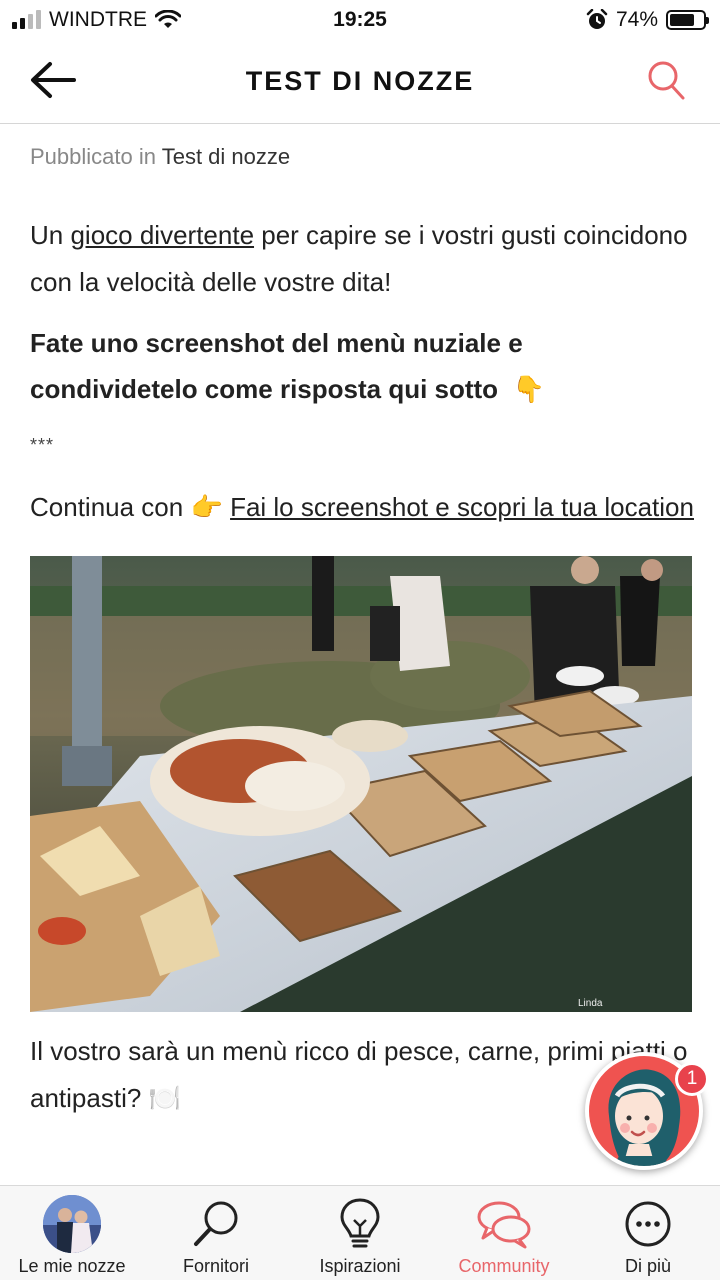  I want to click on more-dots-icon, so click(648, 1224).